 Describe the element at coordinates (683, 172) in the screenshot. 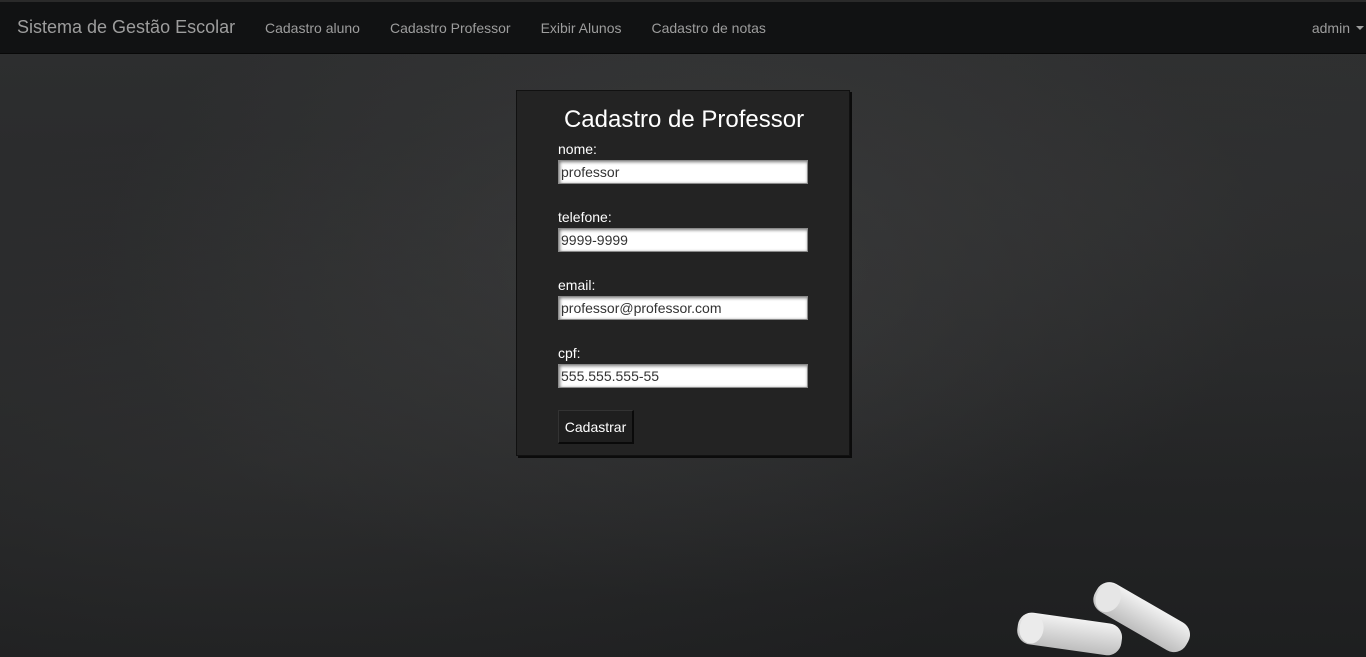

I see `nome-input` at that location.